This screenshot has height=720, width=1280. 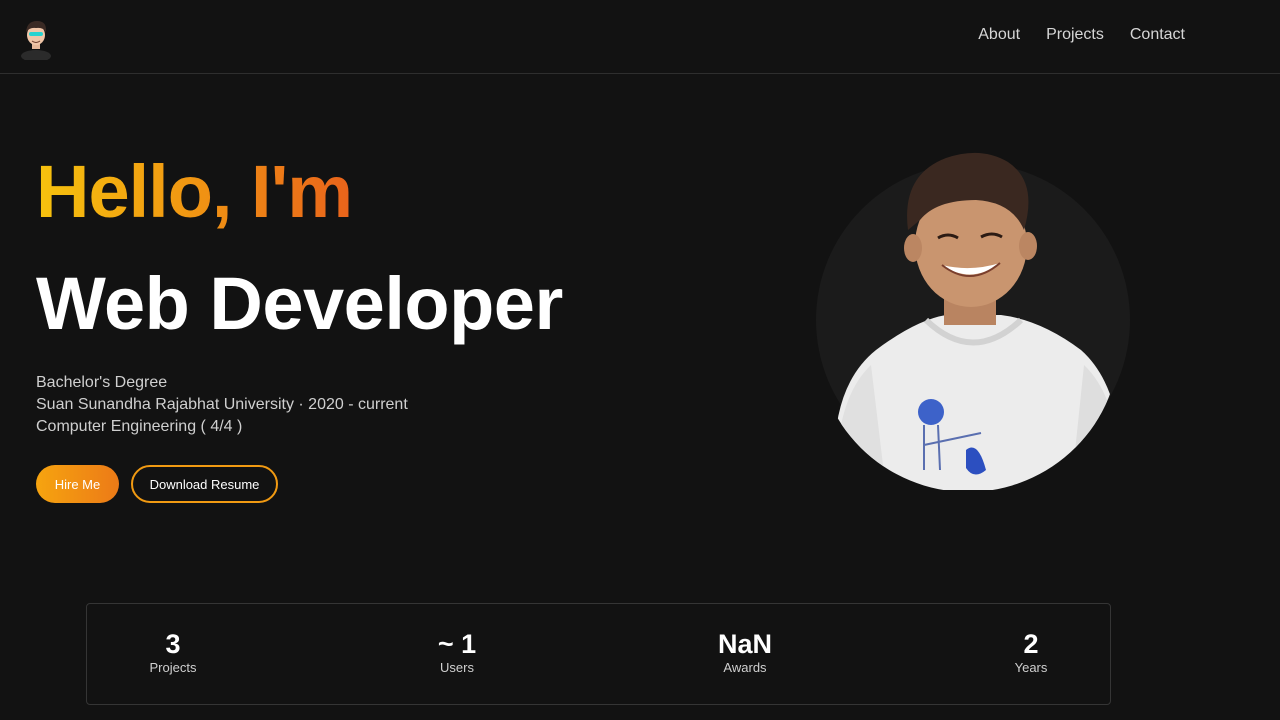 What do you see at coordinates (598, 654) in the screenshot?
I see `stats-panel: 3 Projects ~ 1 Users NaN Awards 2 Years` at bounding box center [598, 654].